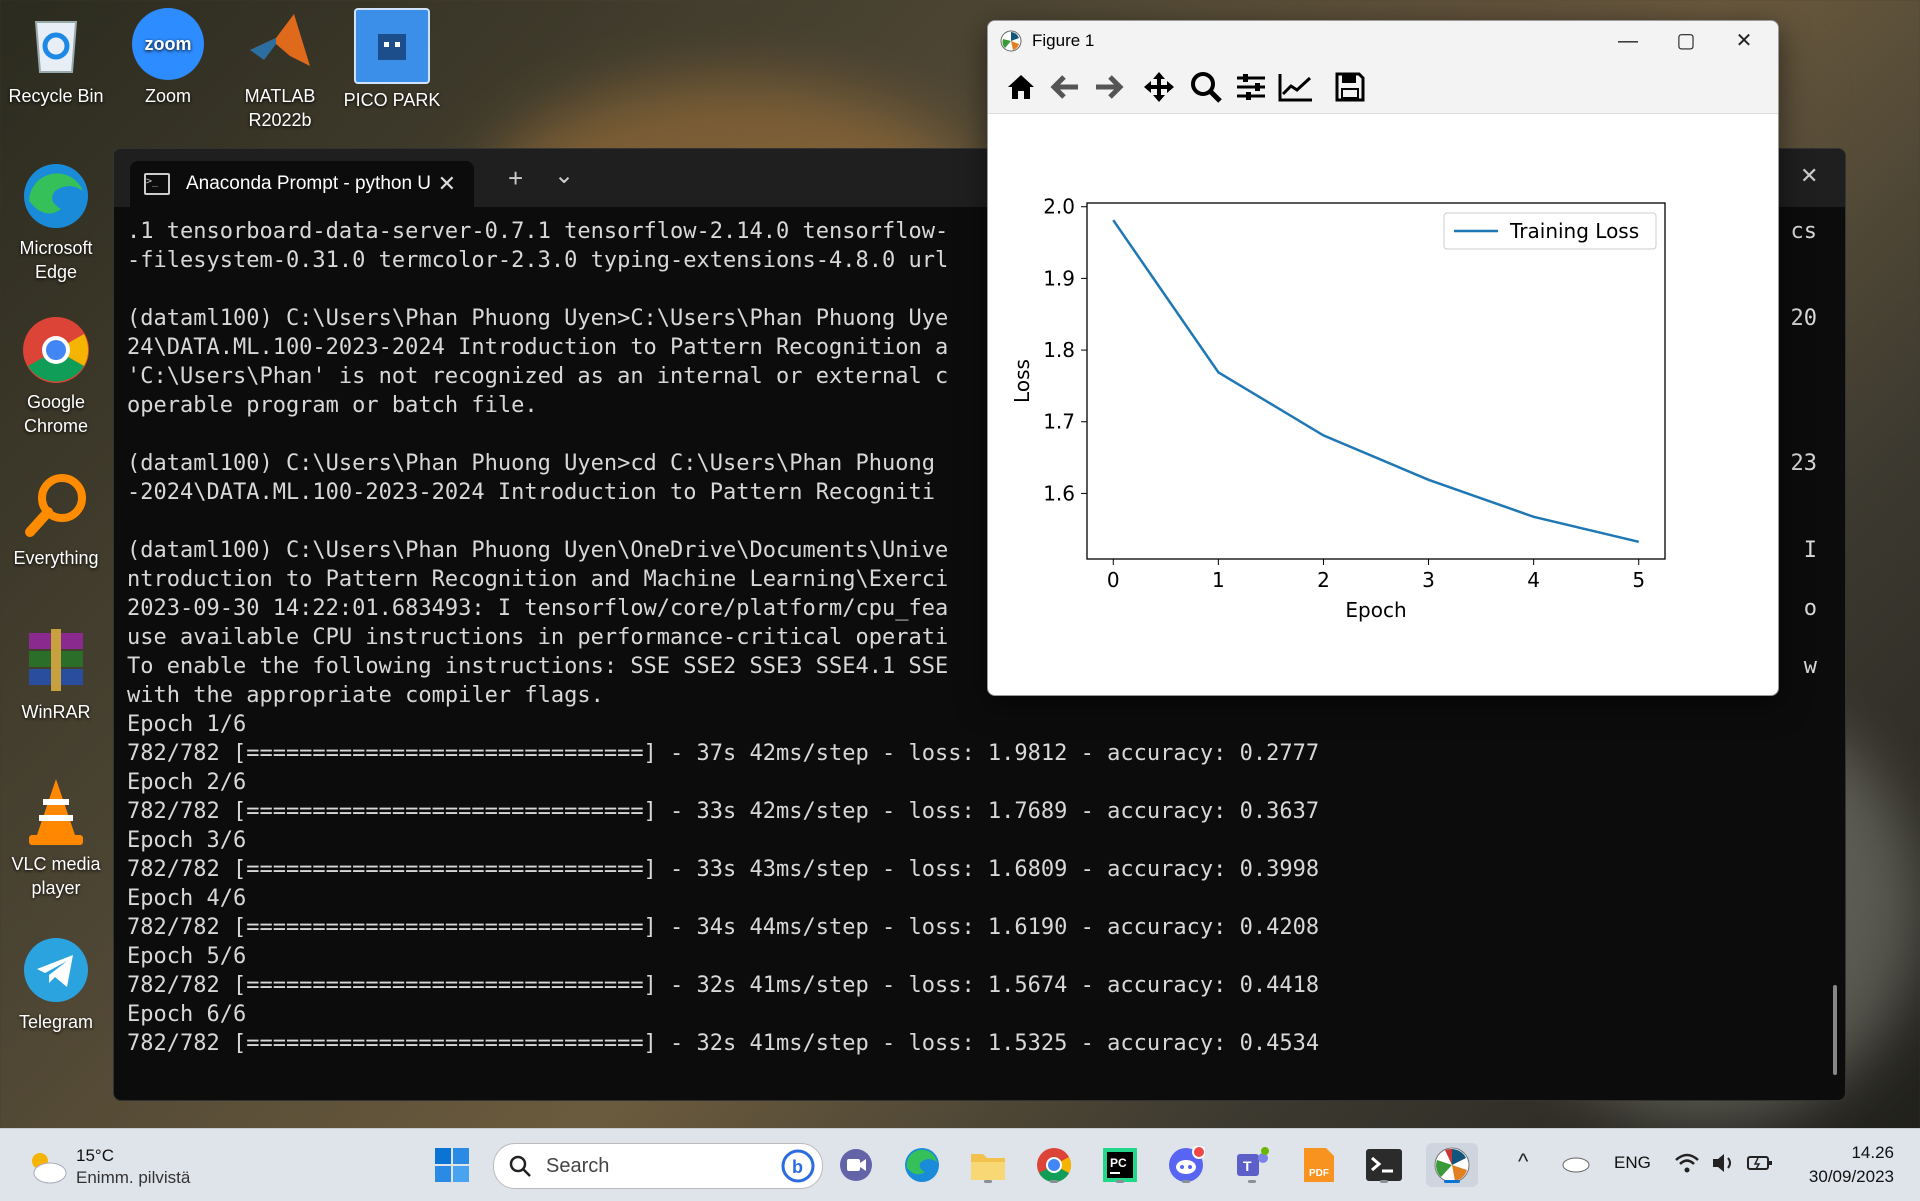  I want to click on x-tick-label: 2, so click(1323, 580).